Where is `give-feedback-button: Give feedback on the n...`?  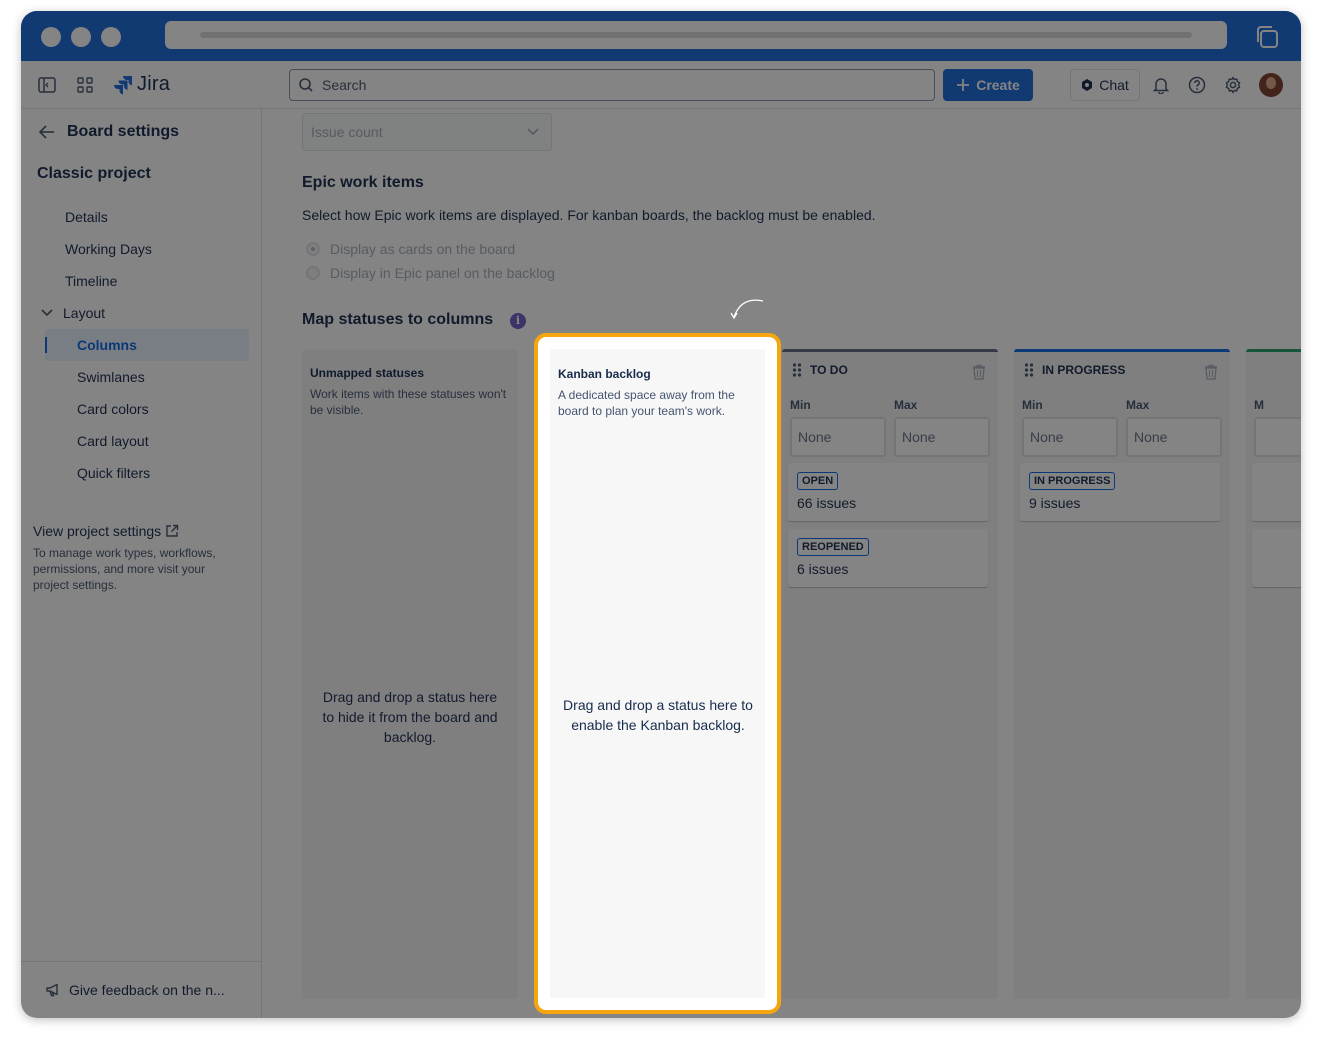 give-feedback-button: Give feedback on the n... is located at coordinates (141, 989).